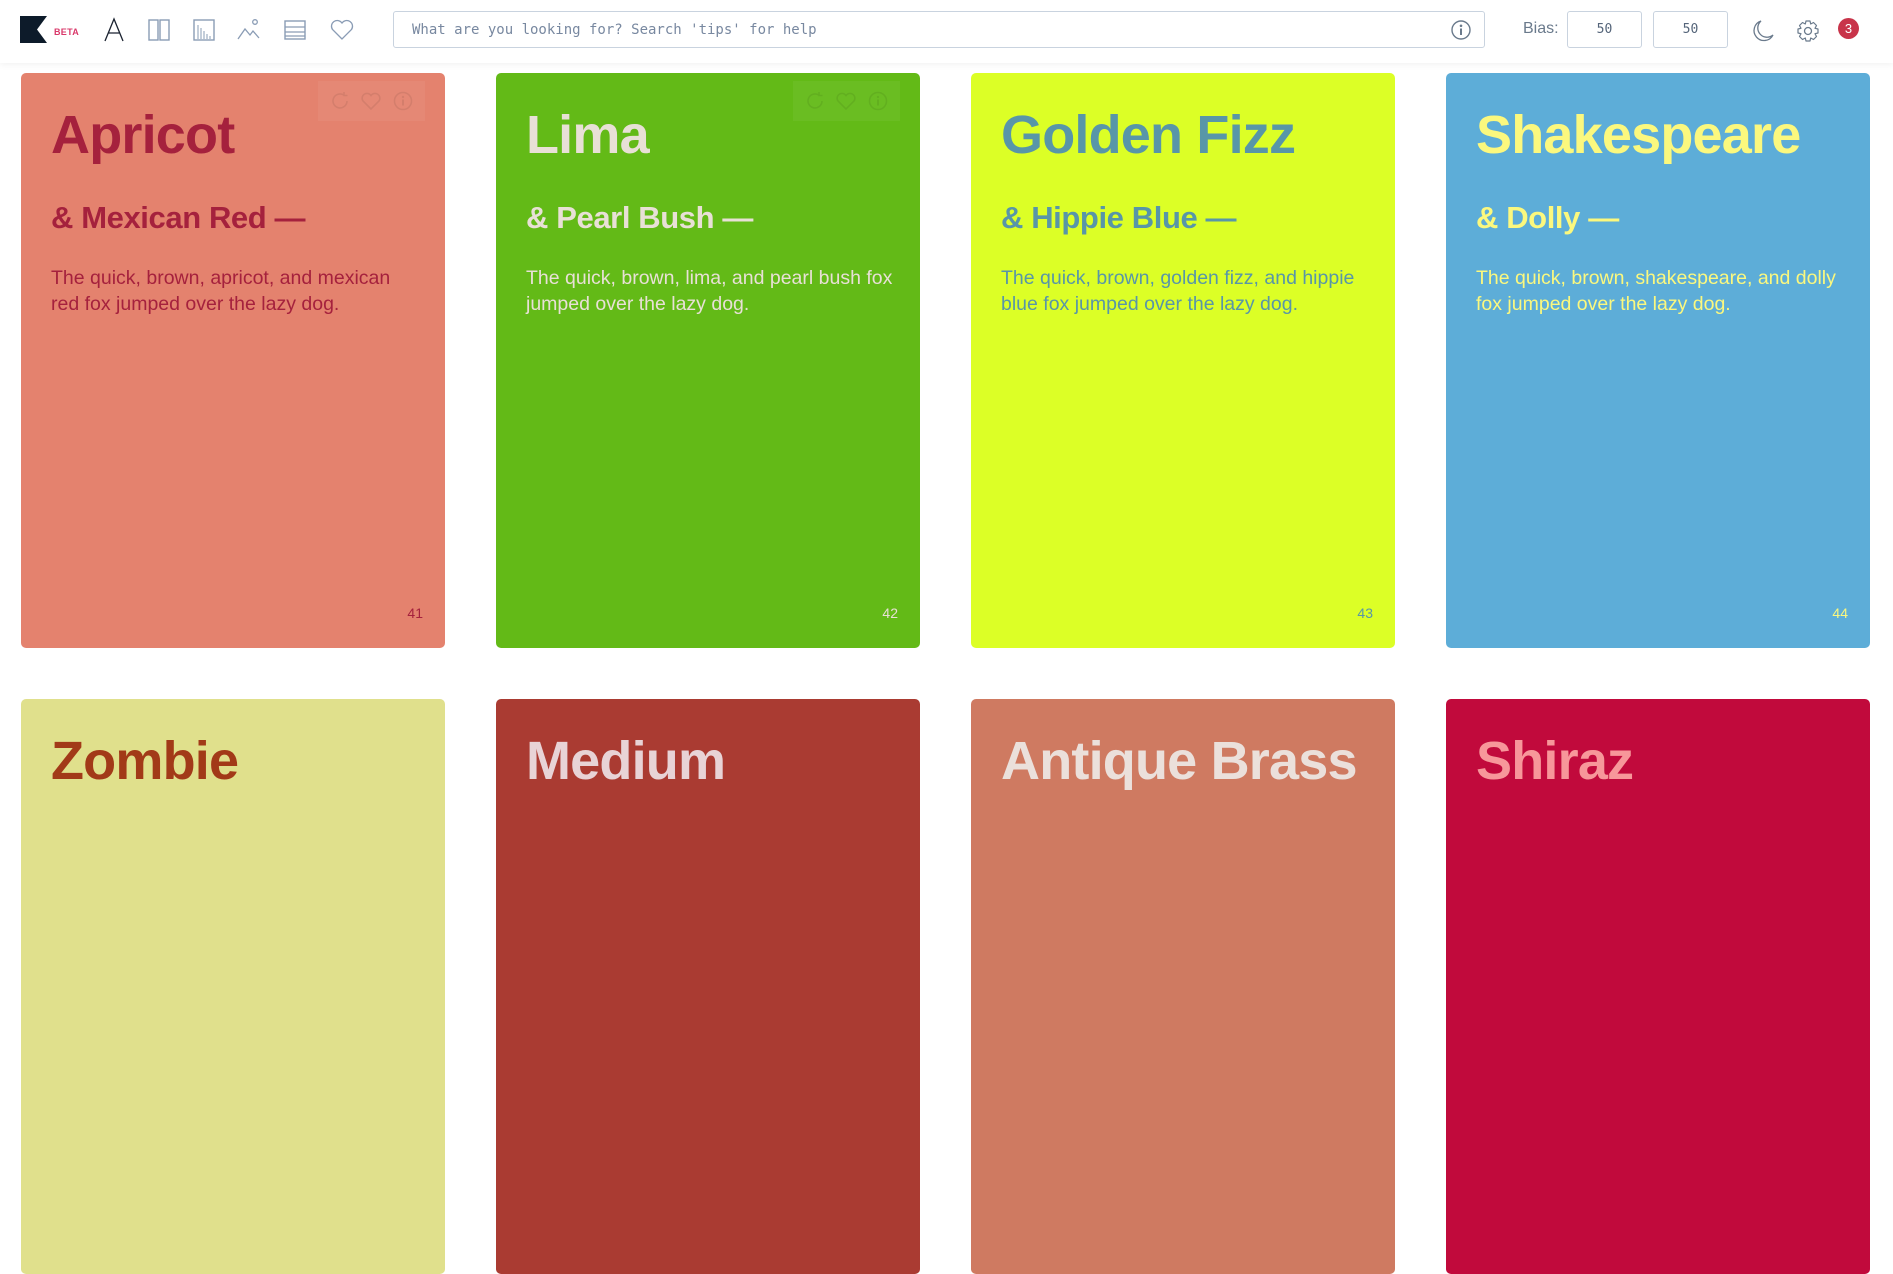 The image size is (1893, 1274). I want to click on card-title: Zombie, so click(145, 761).